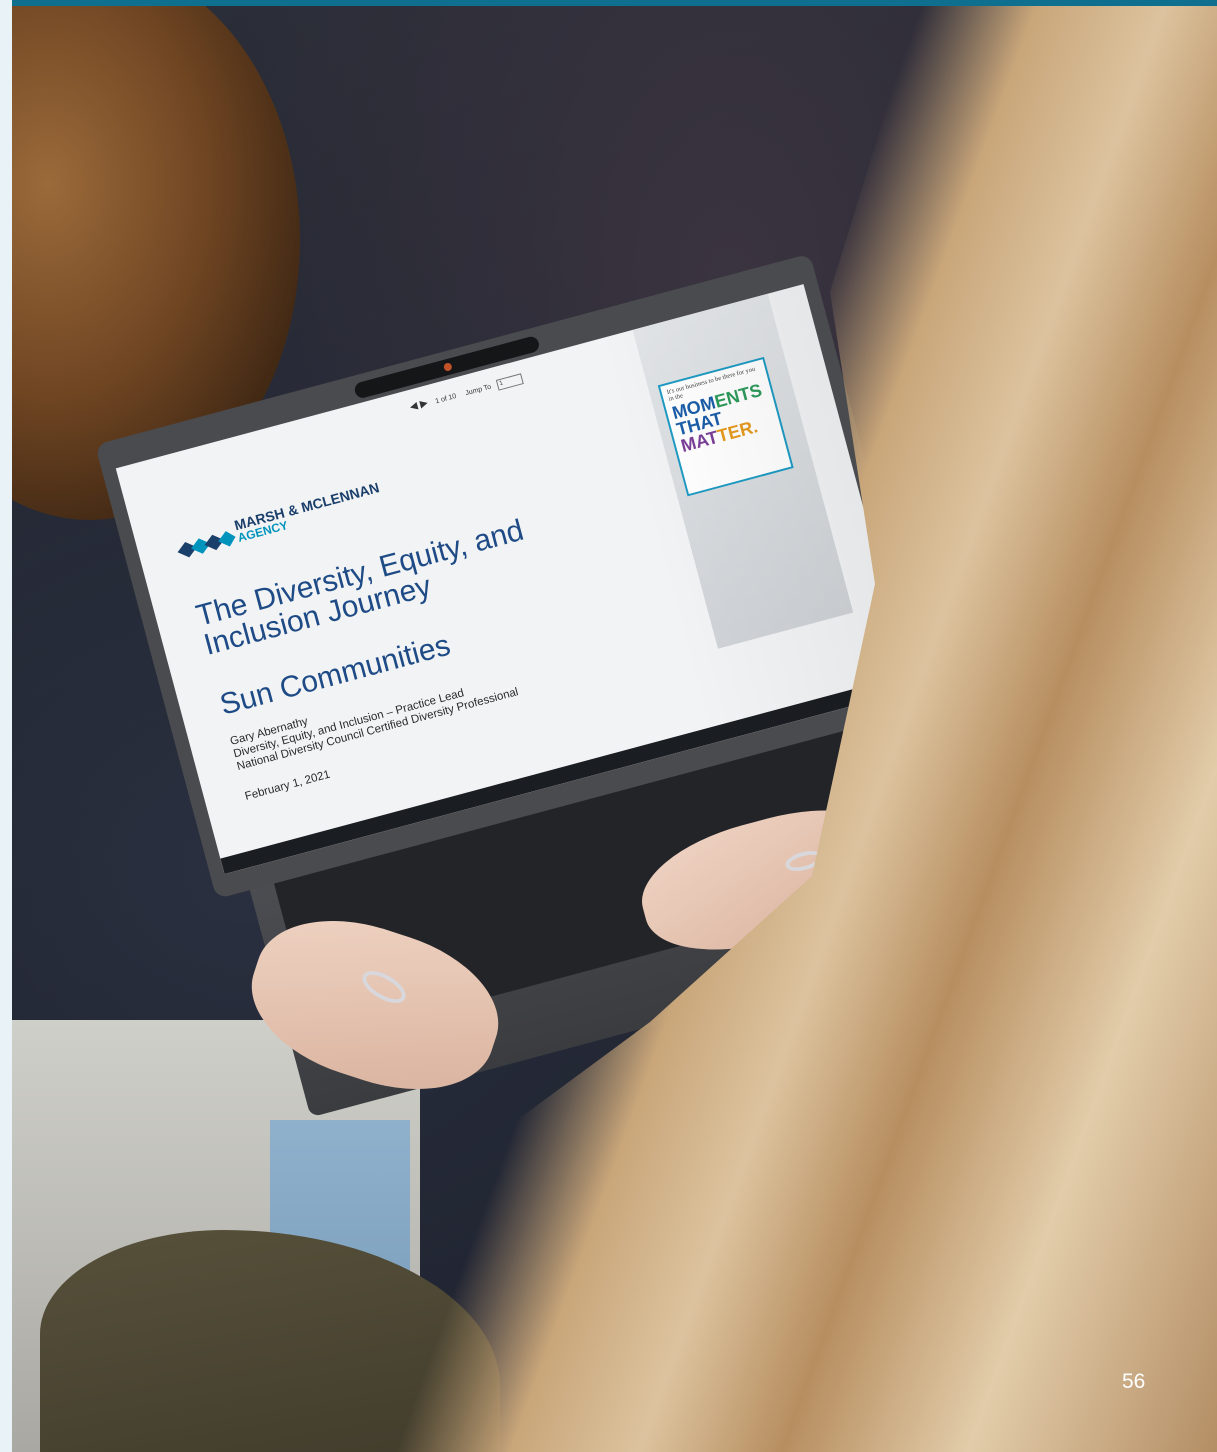 The width and height of the screenshot is (1217, 1452). What do you see at coordinates (335, 675) in the screenshot?
I see `slide-company: Sun Communities` at bounding box center [335, 675].